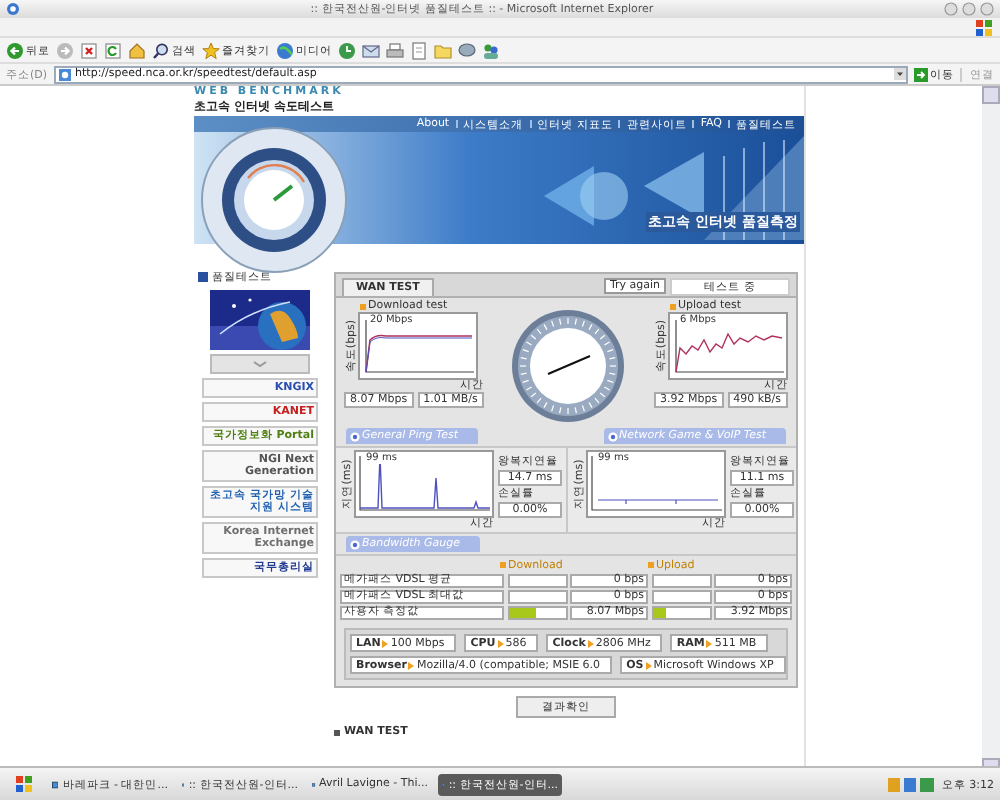  What do you see at coordinates (911, 784) in the screenshot?
I see `tray-icons-drawing` at bounding box center [911, 784].